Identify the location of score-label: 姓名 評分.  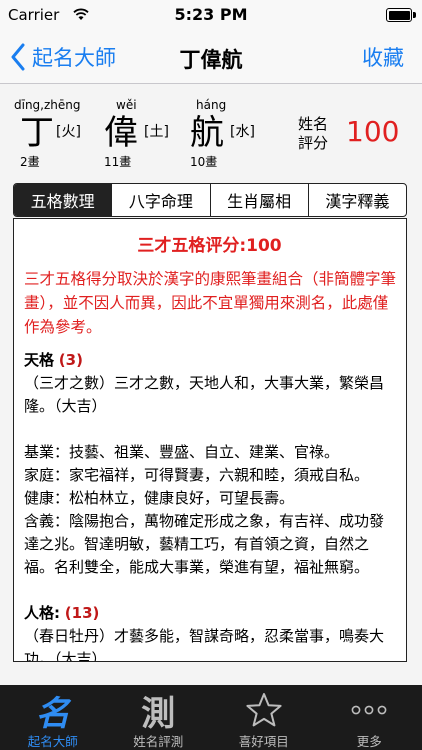
(312, 133).